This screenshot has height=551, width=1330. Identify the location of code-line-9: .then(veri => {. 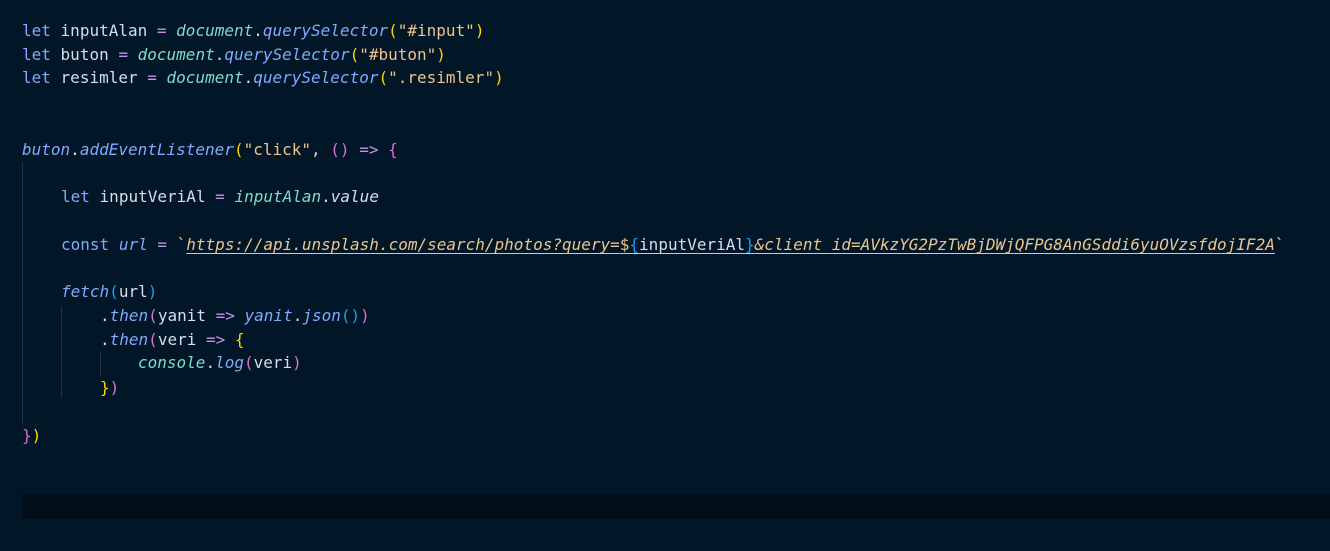
(172, 340).